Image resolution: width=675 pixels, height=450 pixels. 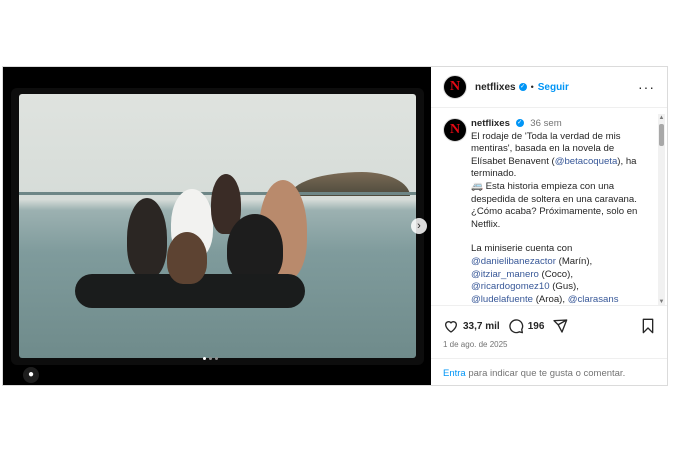 I want to click on more-options-icon: ···, so click(x=646, y=87).